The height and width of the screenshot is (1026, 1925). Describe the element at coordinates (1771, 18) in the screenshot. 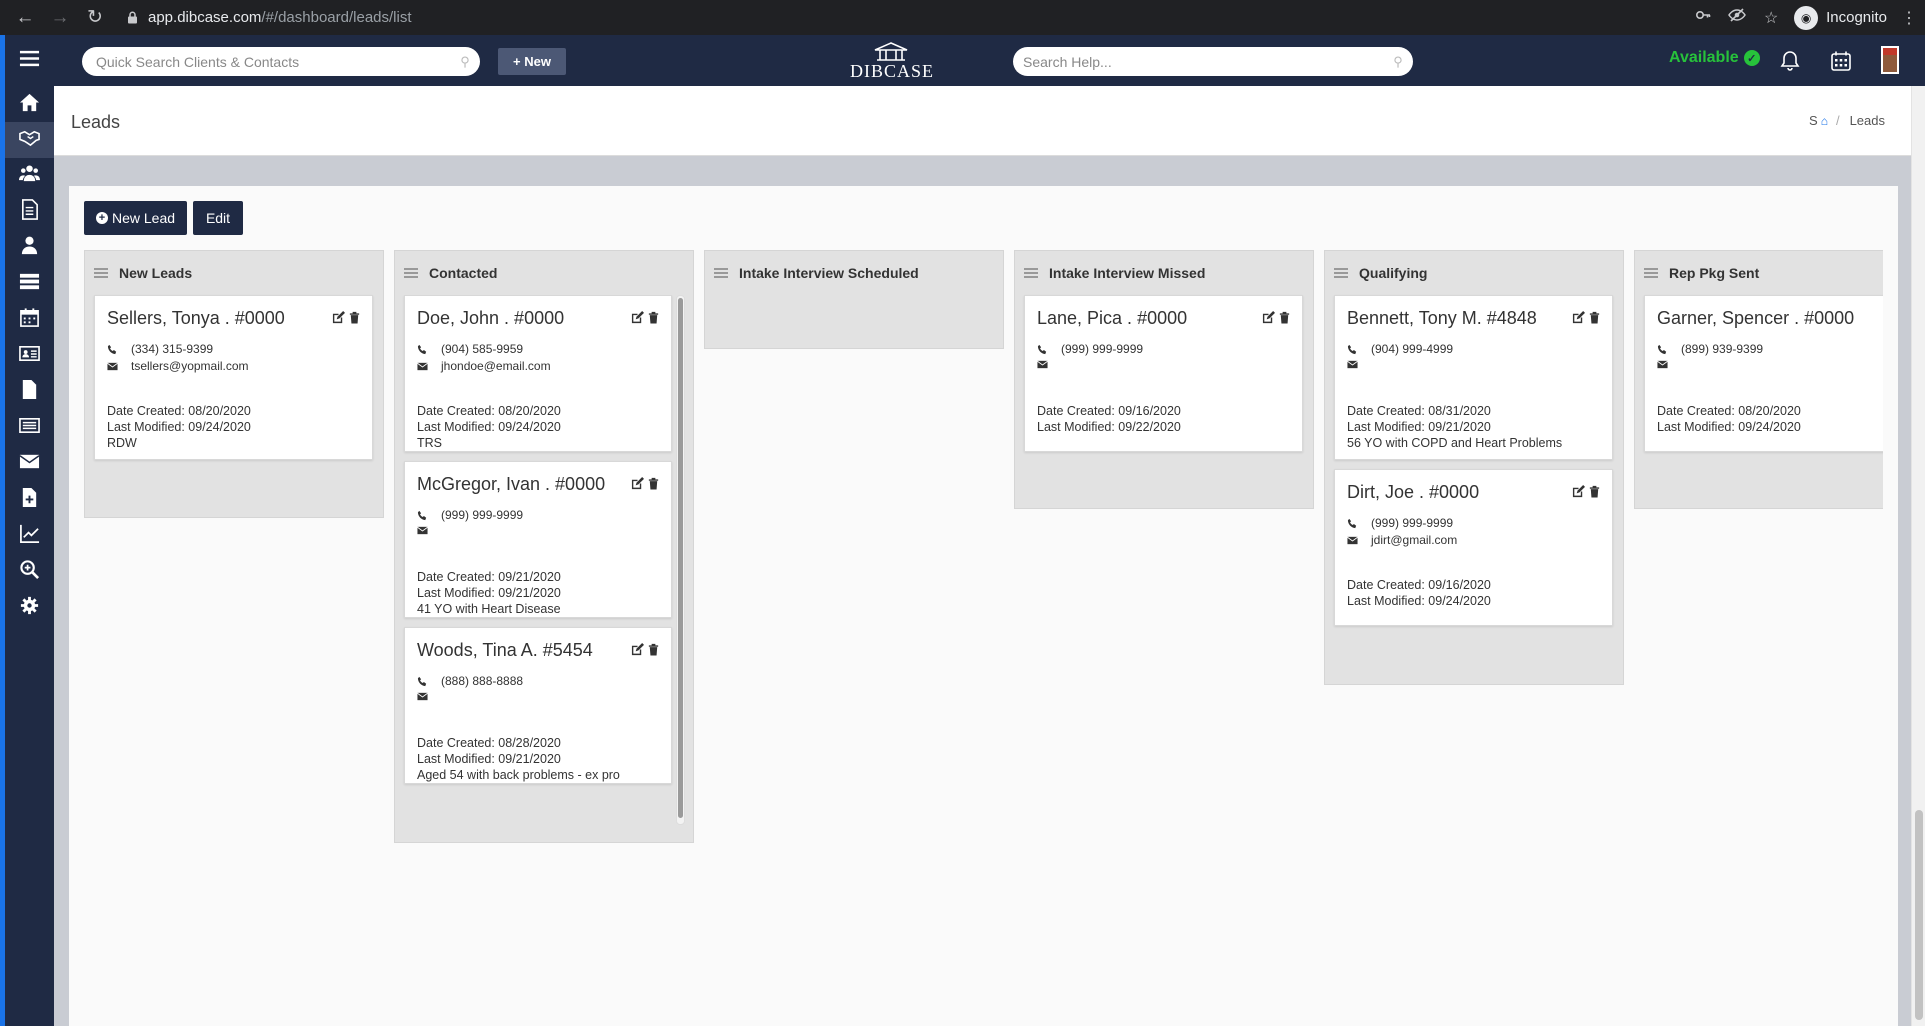

I see `star-icon: ☆` at that location.